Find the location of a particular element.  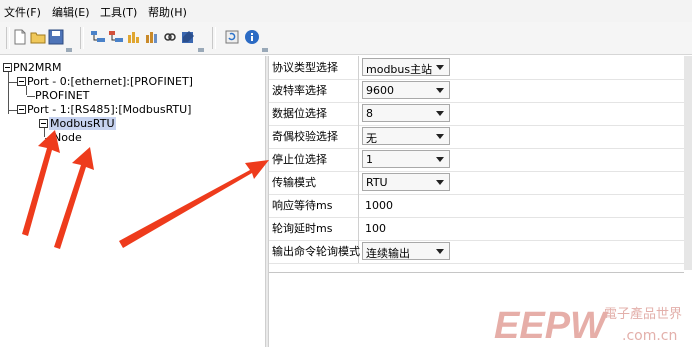

property-text-value: 1000 is located at coordinates (379, 205).